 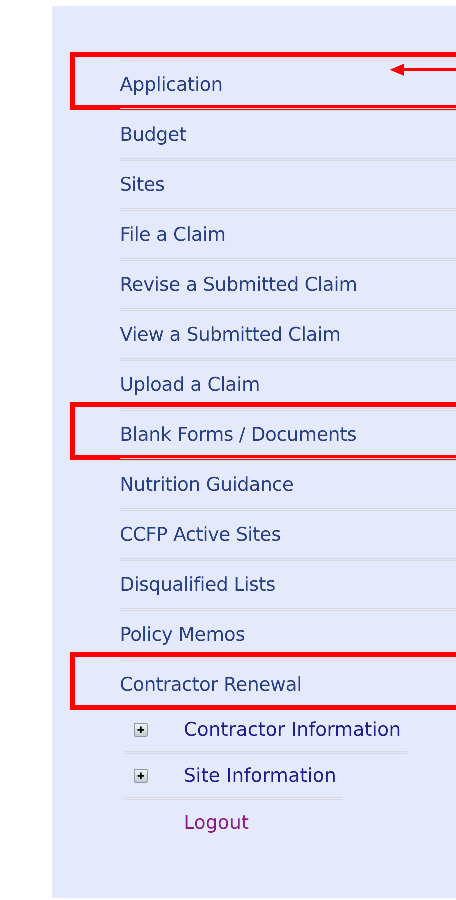 I want to click on menu-link: Policy Memos, so click(x=183, y=635).